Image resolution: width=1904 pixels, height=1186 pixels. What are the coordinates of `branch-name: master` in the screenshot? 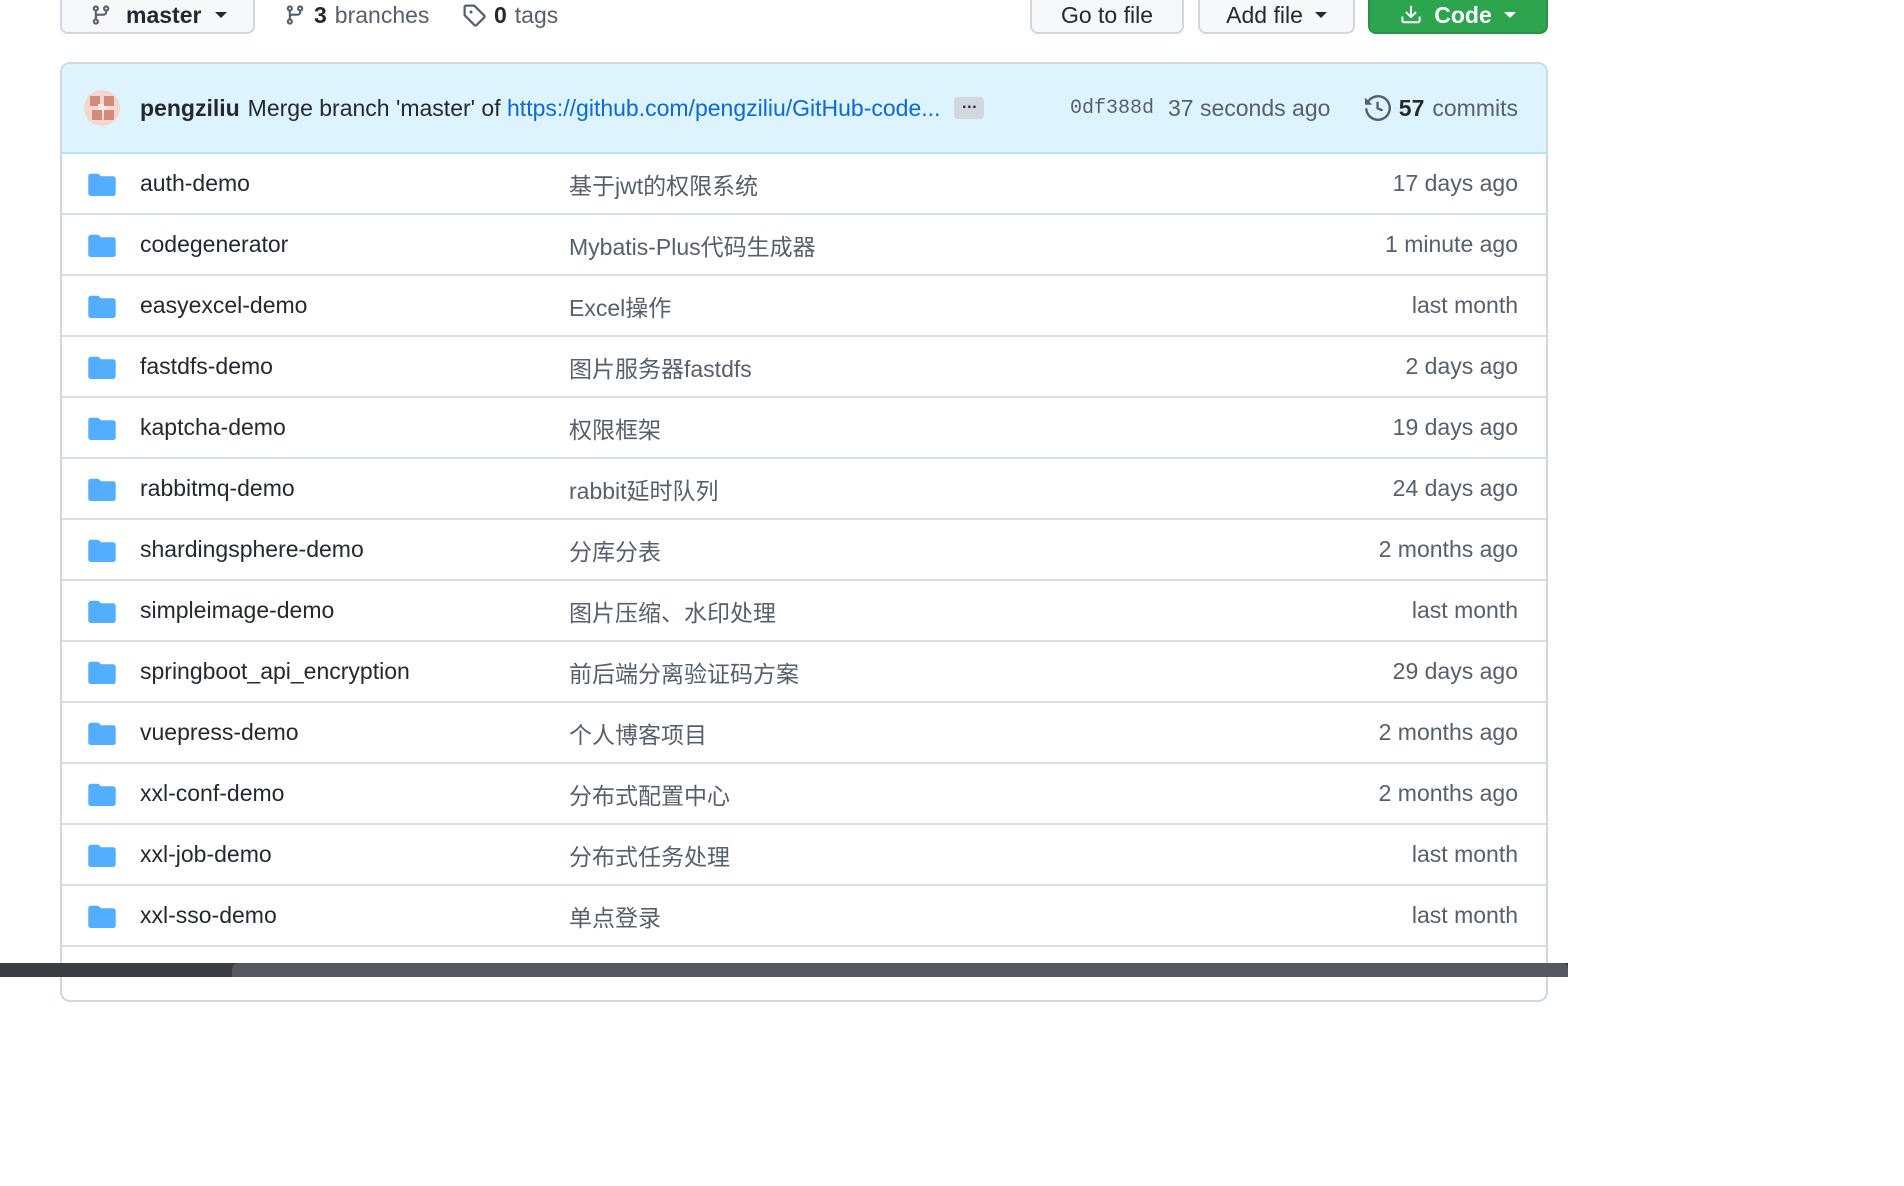 It's located at (164, 14).